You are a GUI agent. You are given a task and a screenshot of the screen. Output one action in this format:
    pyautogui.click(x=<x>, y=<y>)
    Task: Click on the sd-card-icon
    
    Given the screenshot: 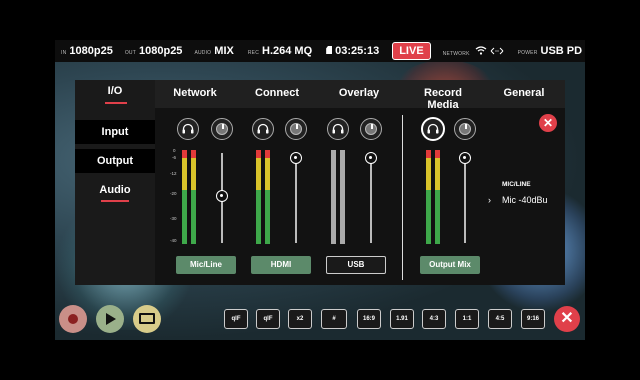 What is the action you would take?
    pyautogui.click(x=329, y=50)
    